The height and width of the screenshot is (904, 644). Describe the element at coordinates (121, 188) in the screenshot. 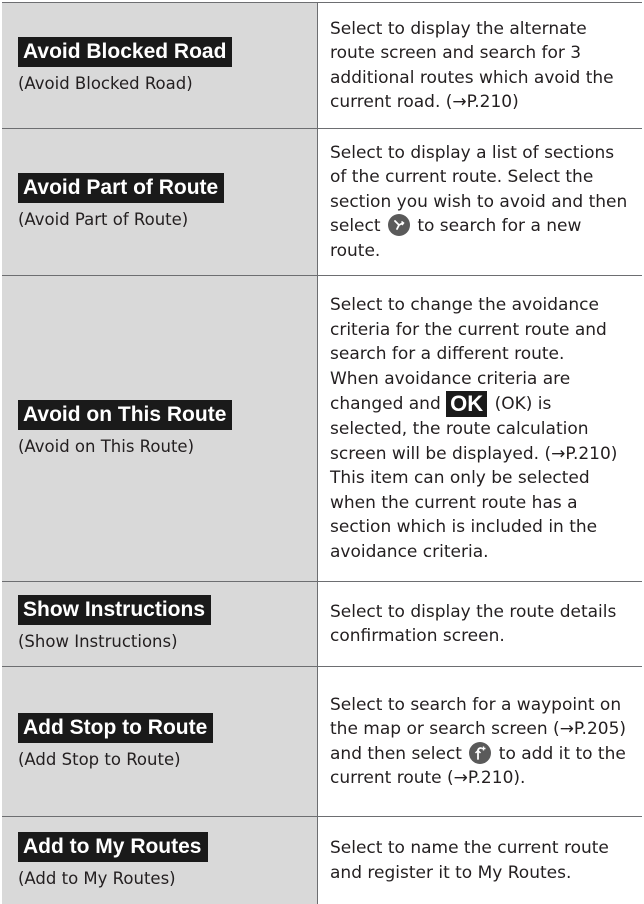

I see `avoid-part-of-route-button: Avoid Part of Route` at that location.